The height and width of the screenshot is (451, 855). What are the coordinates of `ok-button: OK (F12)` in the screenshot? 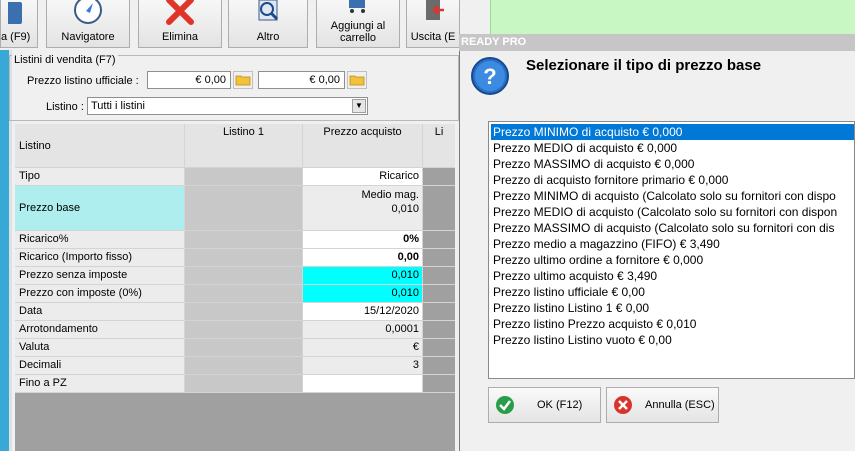 It's located at (544, 405).